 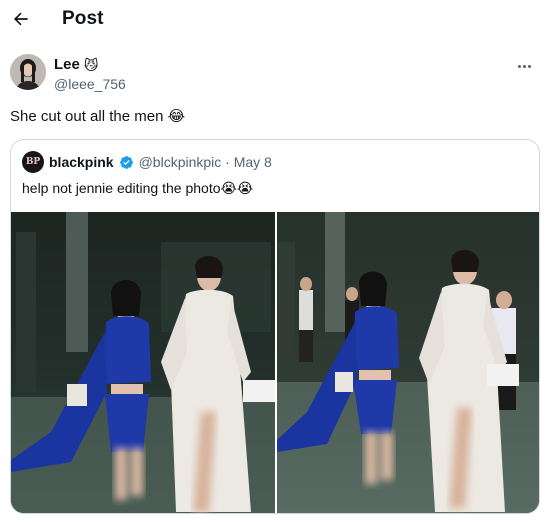 What do you see at coordinates (83, 18) in the screenshot?
I see `page-title: Post` at bounding box center [83, 18].